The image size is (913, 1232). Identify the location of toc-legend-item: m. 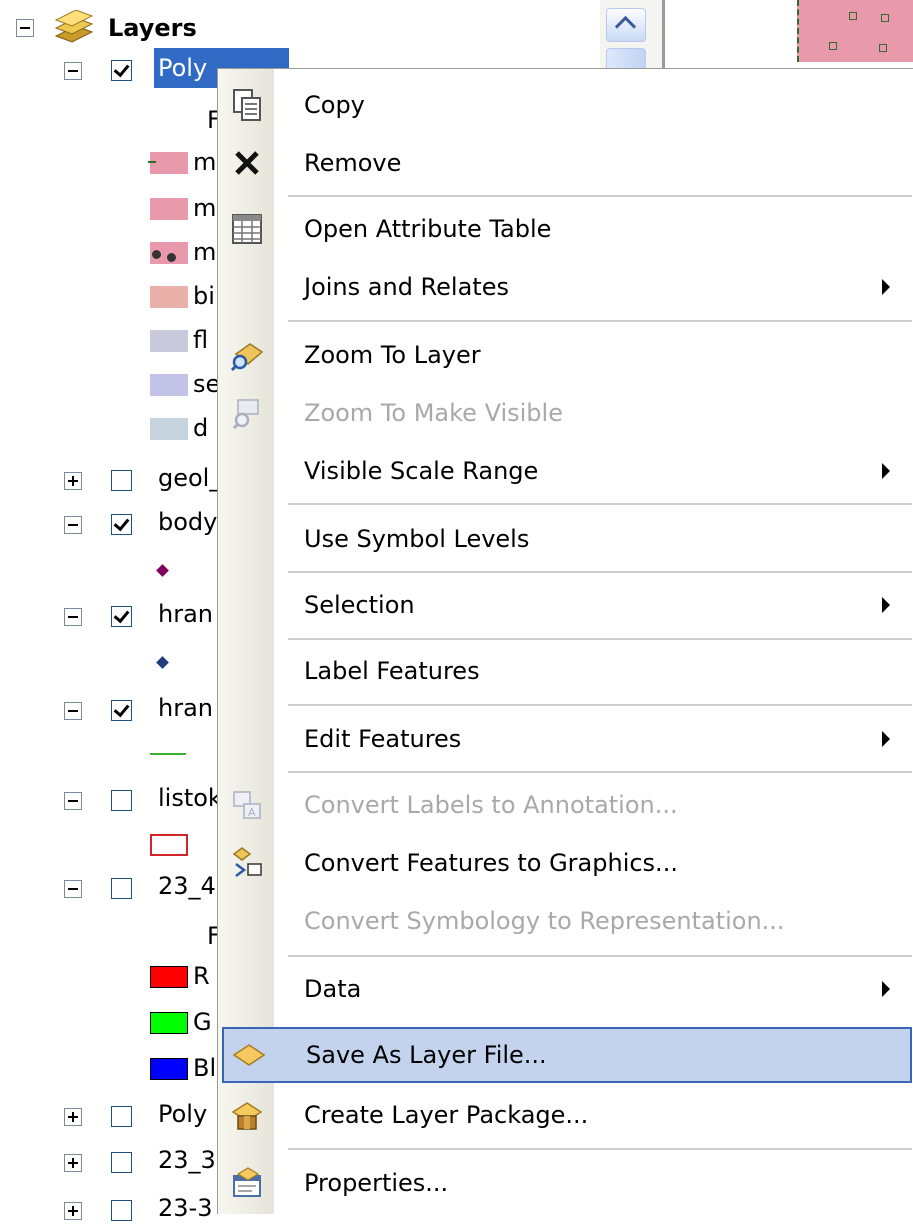
(110, 258).